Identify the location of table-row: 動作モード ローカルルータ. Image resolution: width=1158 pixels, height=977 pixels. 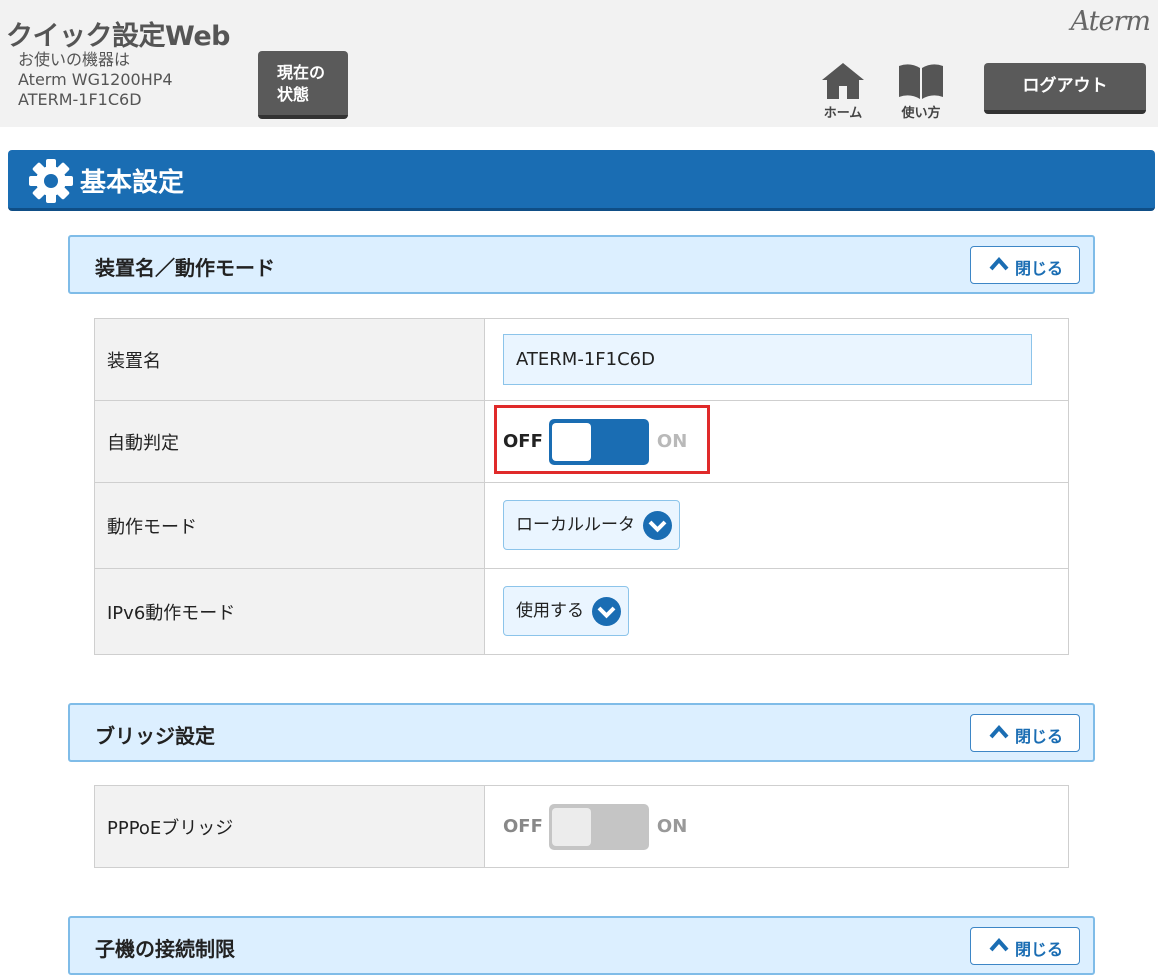
(581, 525).